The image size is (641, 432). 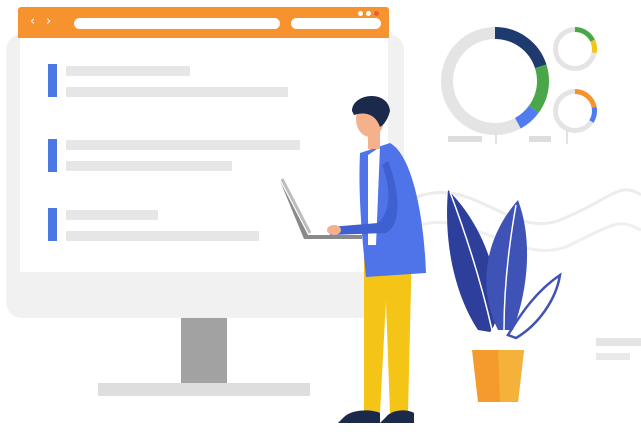 I want to click on monitor-stand-neck, so click(x=204, y=351).